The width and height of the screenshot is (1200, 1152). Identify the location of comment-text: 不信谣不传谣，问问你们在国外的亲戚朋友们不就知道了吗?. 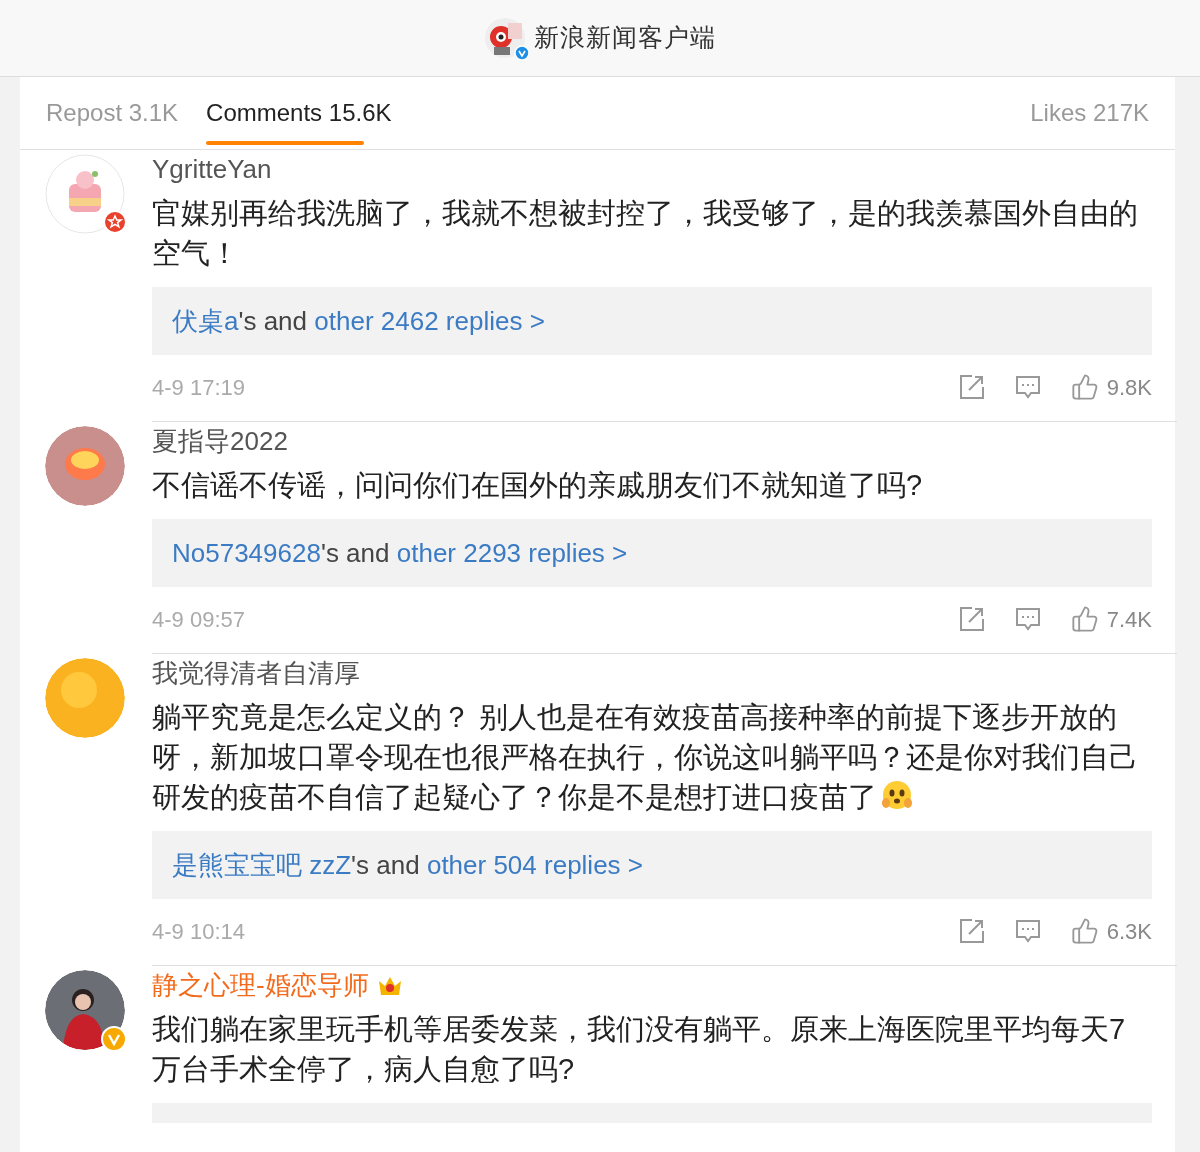
(538, 485).